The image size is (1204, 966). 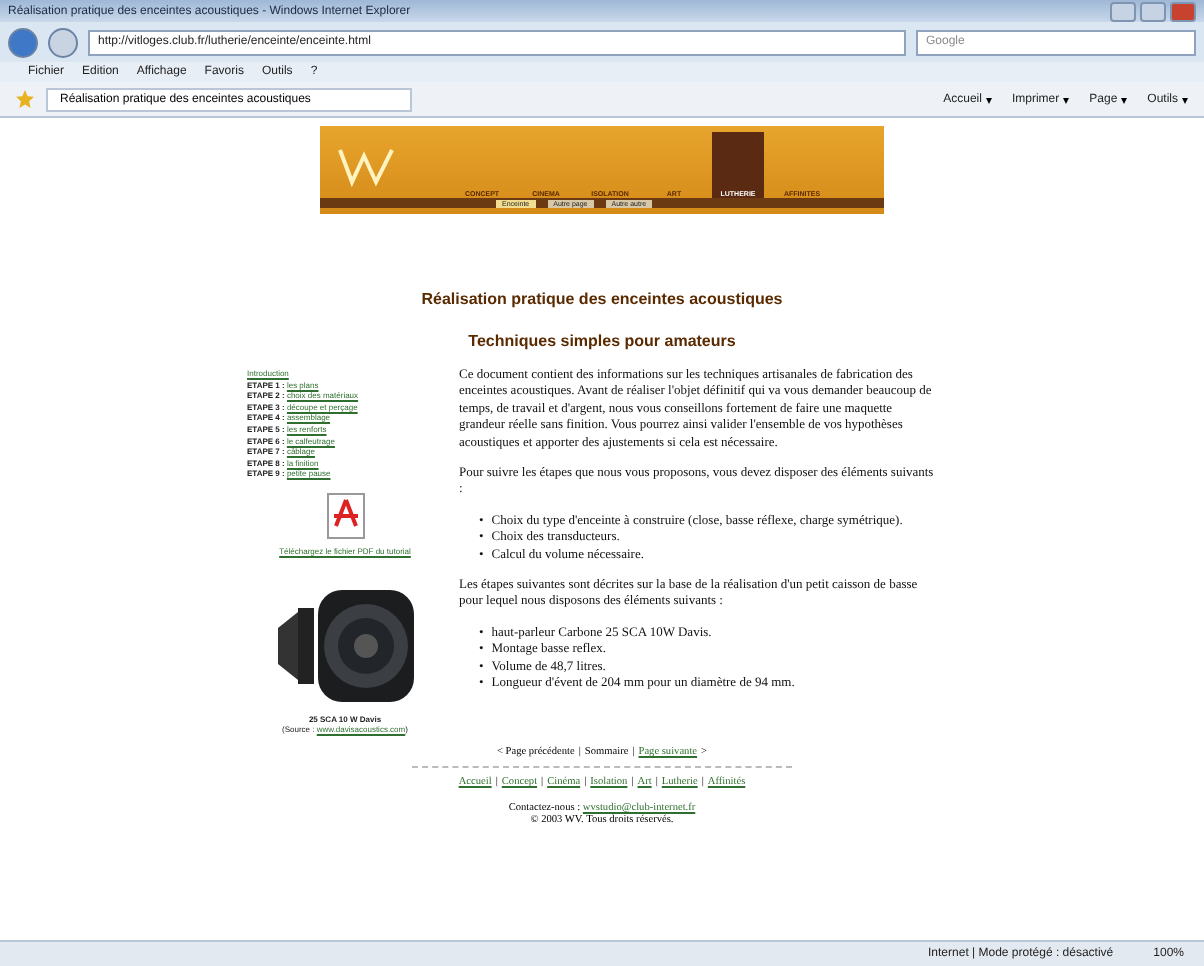 What do you see at coordinates (1183, 11) in the screenshot?
I see `close-button` at bounding box center [1183, 11].